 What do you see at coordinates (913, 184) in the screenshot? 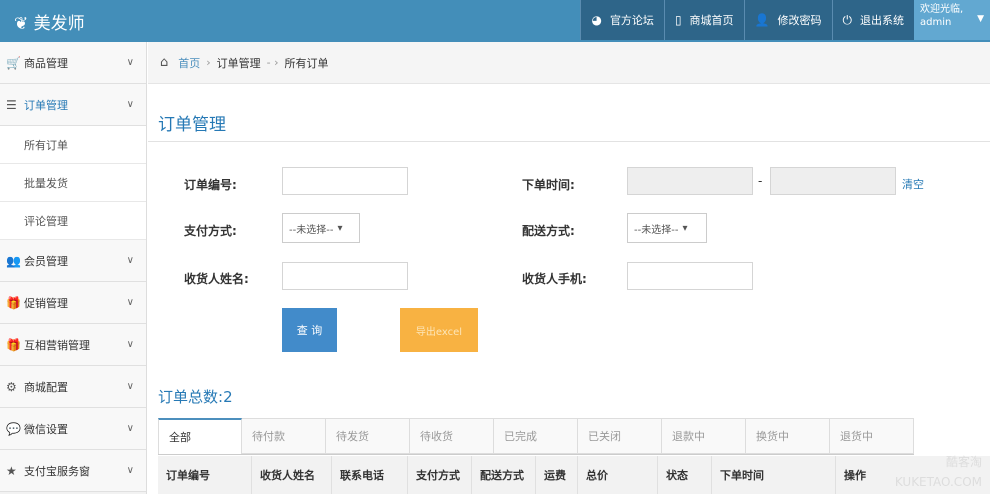
I see `clear-link: 清空` at bounding box center [913, 184].